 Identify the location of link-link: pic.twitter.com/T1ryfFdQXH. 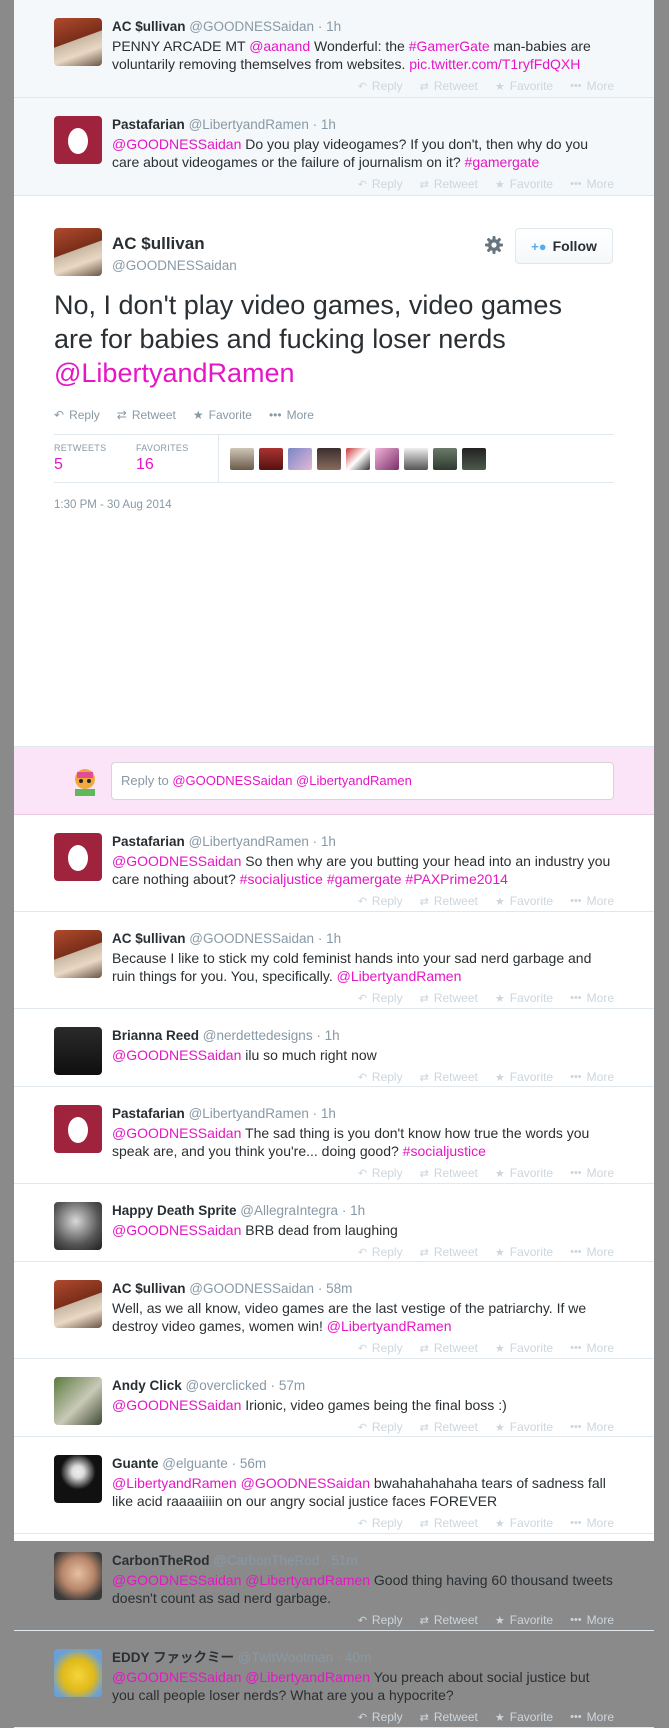
(494, 64).